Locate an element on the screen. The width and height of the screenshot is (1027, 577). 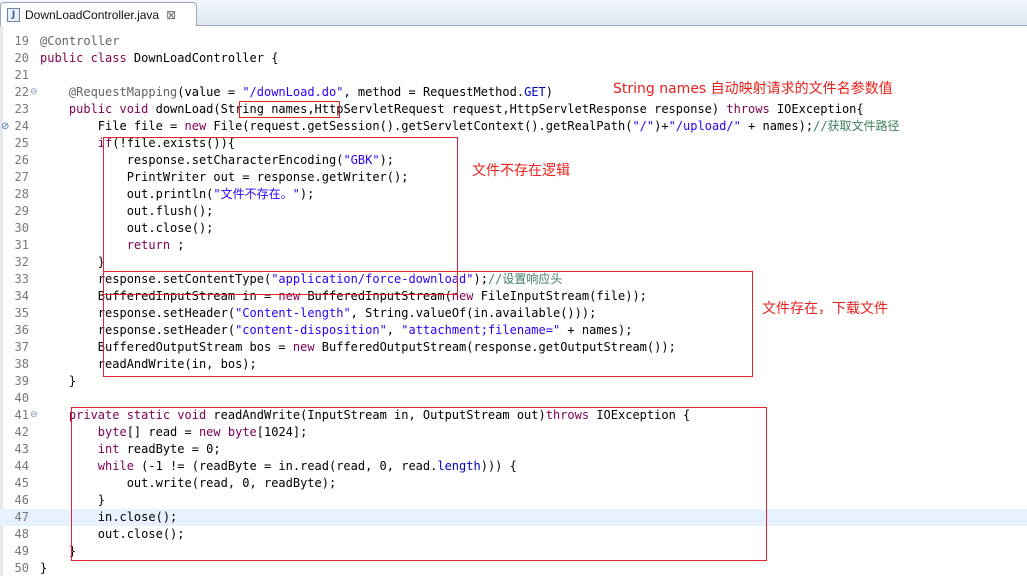
code-line: 50} is located at coordinates (513, 568).